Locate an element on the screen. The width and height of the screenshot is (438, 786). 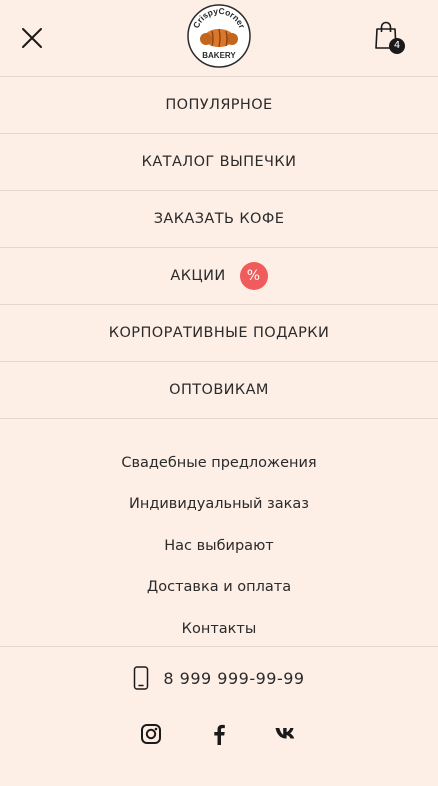
social-links is located at coordinates (219, 734).